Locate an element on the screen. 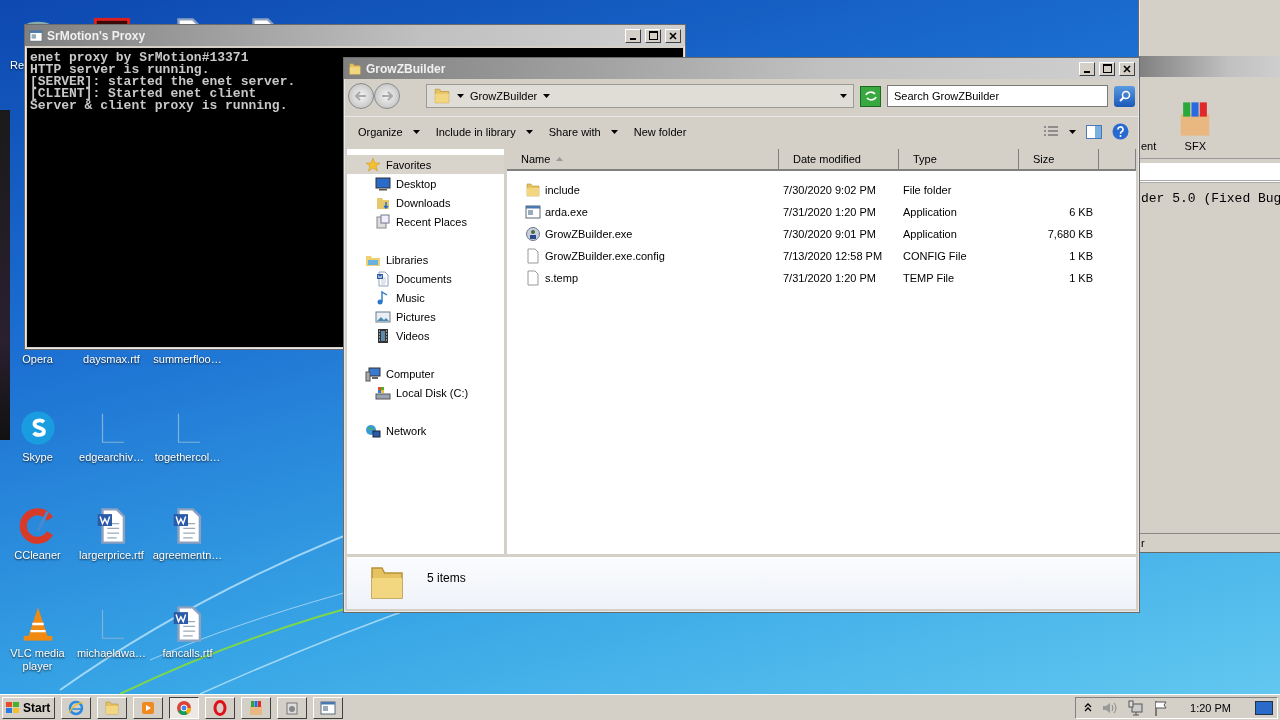  nav-item: Network is located at coordinates (425, 430).